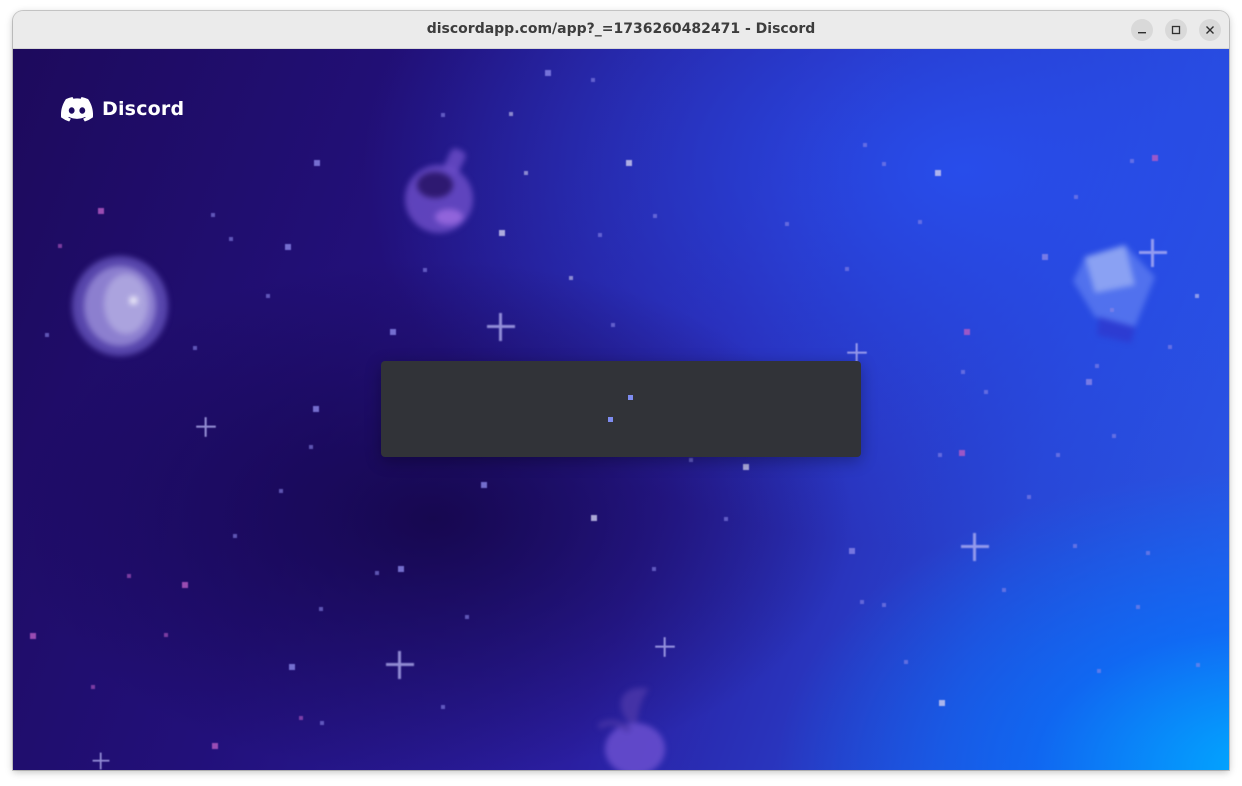 The height and width of the screenshot is (786, 1242). Describe the element at coordinates (77, 108) in the screenshot. I see `discord-clyde-icon` at that location.